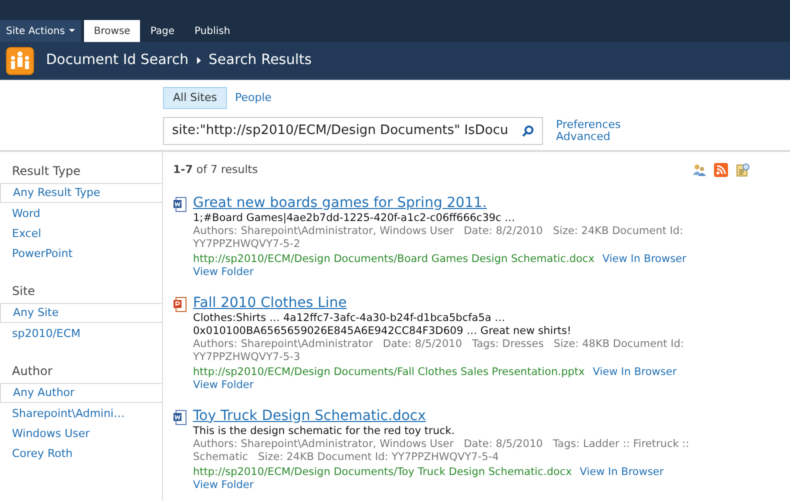 The height and width of the screenshot is (501, 790). I want to click on scope-tab: People, so click(253, 98).